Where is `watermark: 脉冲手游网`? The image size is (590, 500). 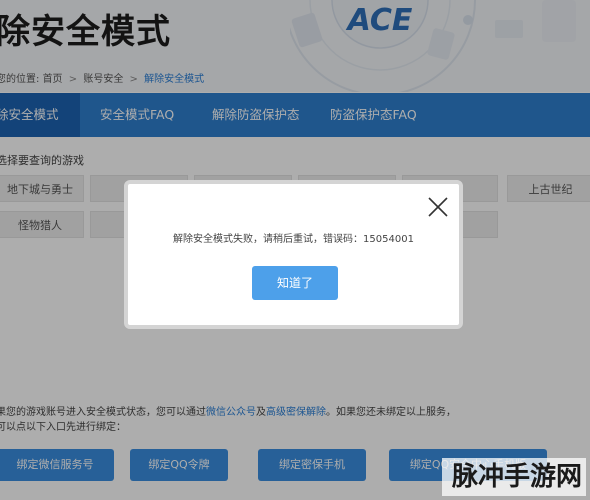
watermark: 脉冲手游网 is located at coordinates (513, 477).